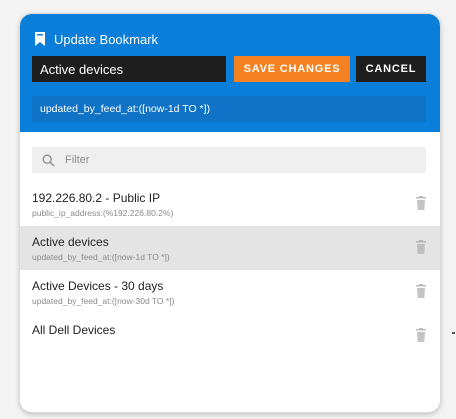  I want to click on bookmark-item-title: Active Devices - 30 days, so click(98, 286).